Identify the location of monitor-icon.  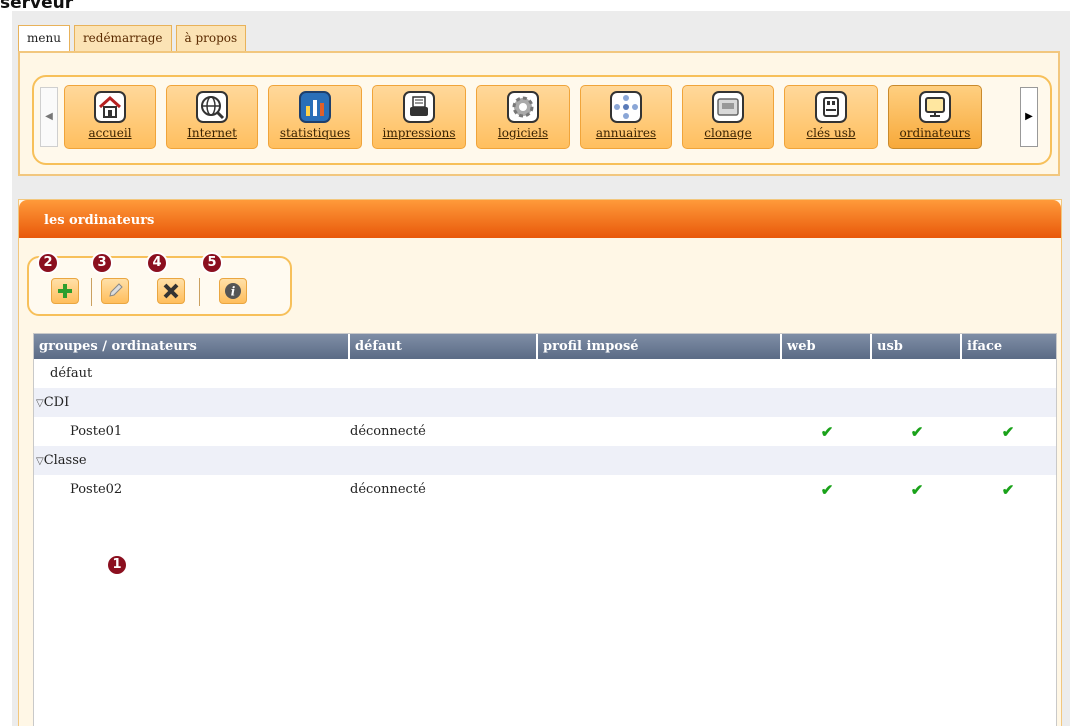
(935, 107).